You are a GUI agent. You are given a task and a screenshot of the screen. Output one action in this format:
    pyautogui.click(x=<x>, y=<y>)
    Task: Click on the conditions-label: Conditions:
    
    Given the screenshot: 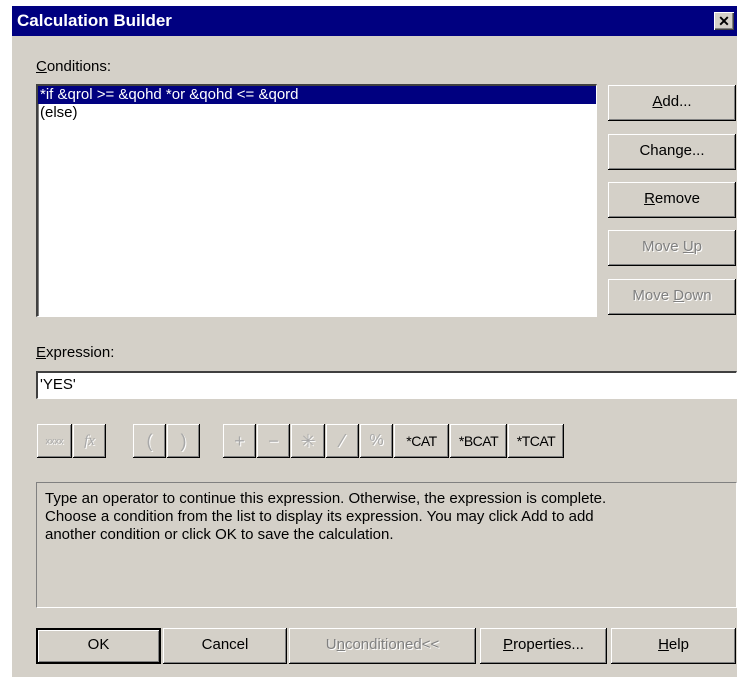 What is the action you would take?
    pyautogui.click(x=73, y=66)
    